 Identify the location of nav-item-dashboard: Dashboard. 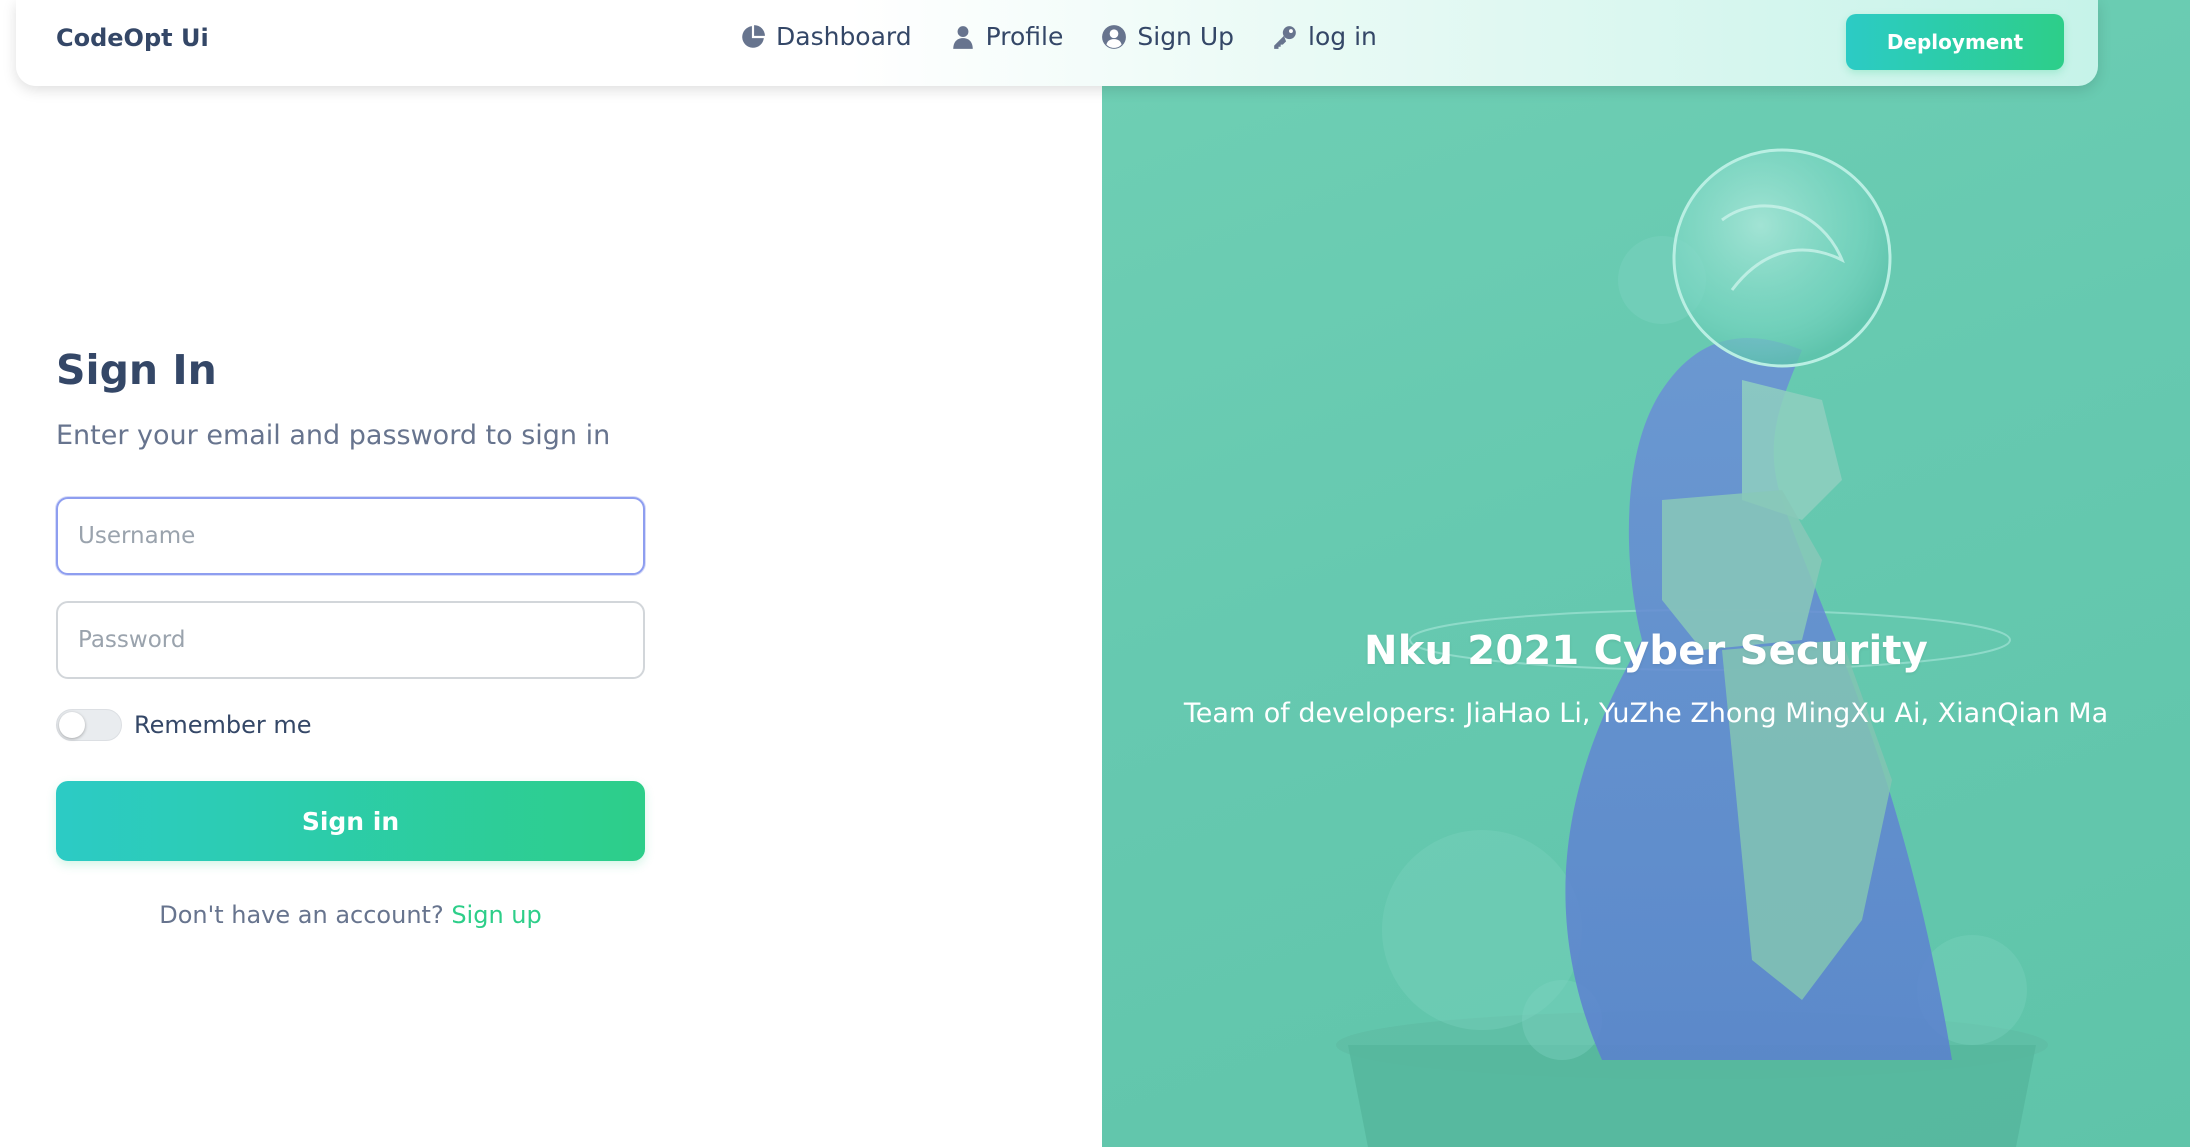
(826, 36).